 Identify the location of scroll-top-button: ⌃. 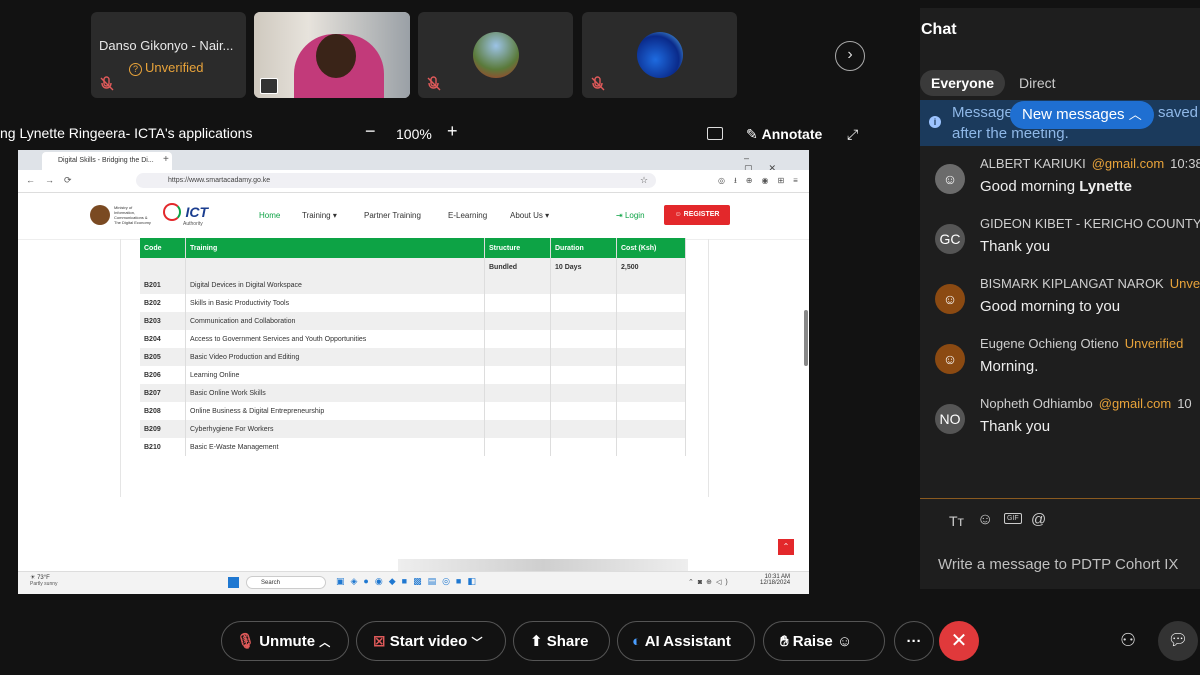
(786, 547).